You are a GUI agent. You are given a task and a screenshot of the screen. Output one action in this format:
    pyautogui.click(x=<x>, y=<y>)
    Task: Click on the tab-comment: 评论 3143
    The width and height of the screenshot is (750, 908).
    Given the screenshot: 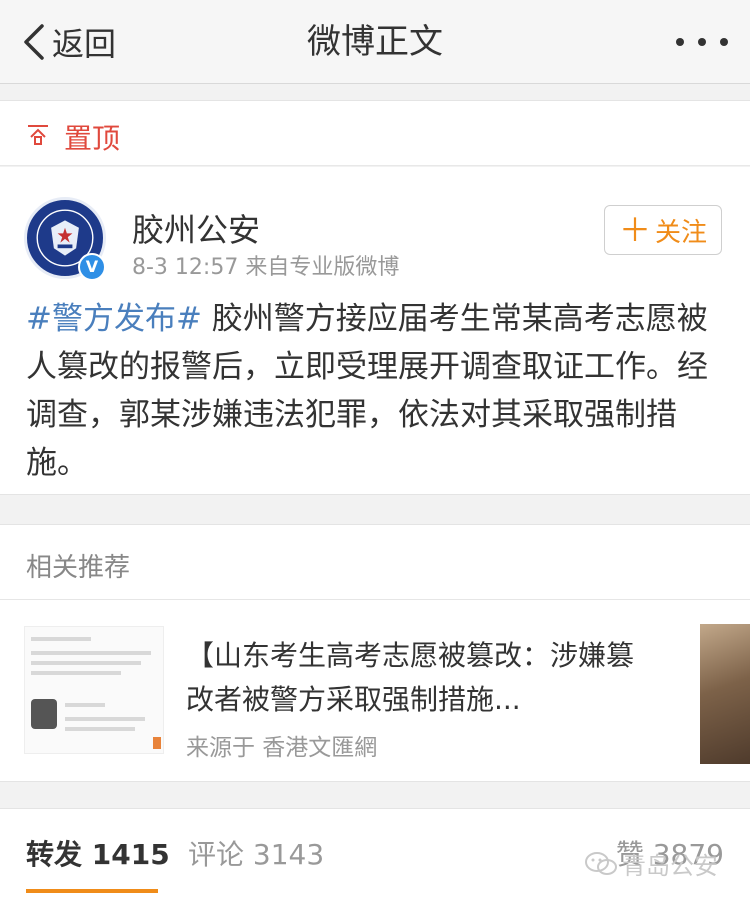 What is the action you would take?
    pyautogui.click(x=256, y=853)
    